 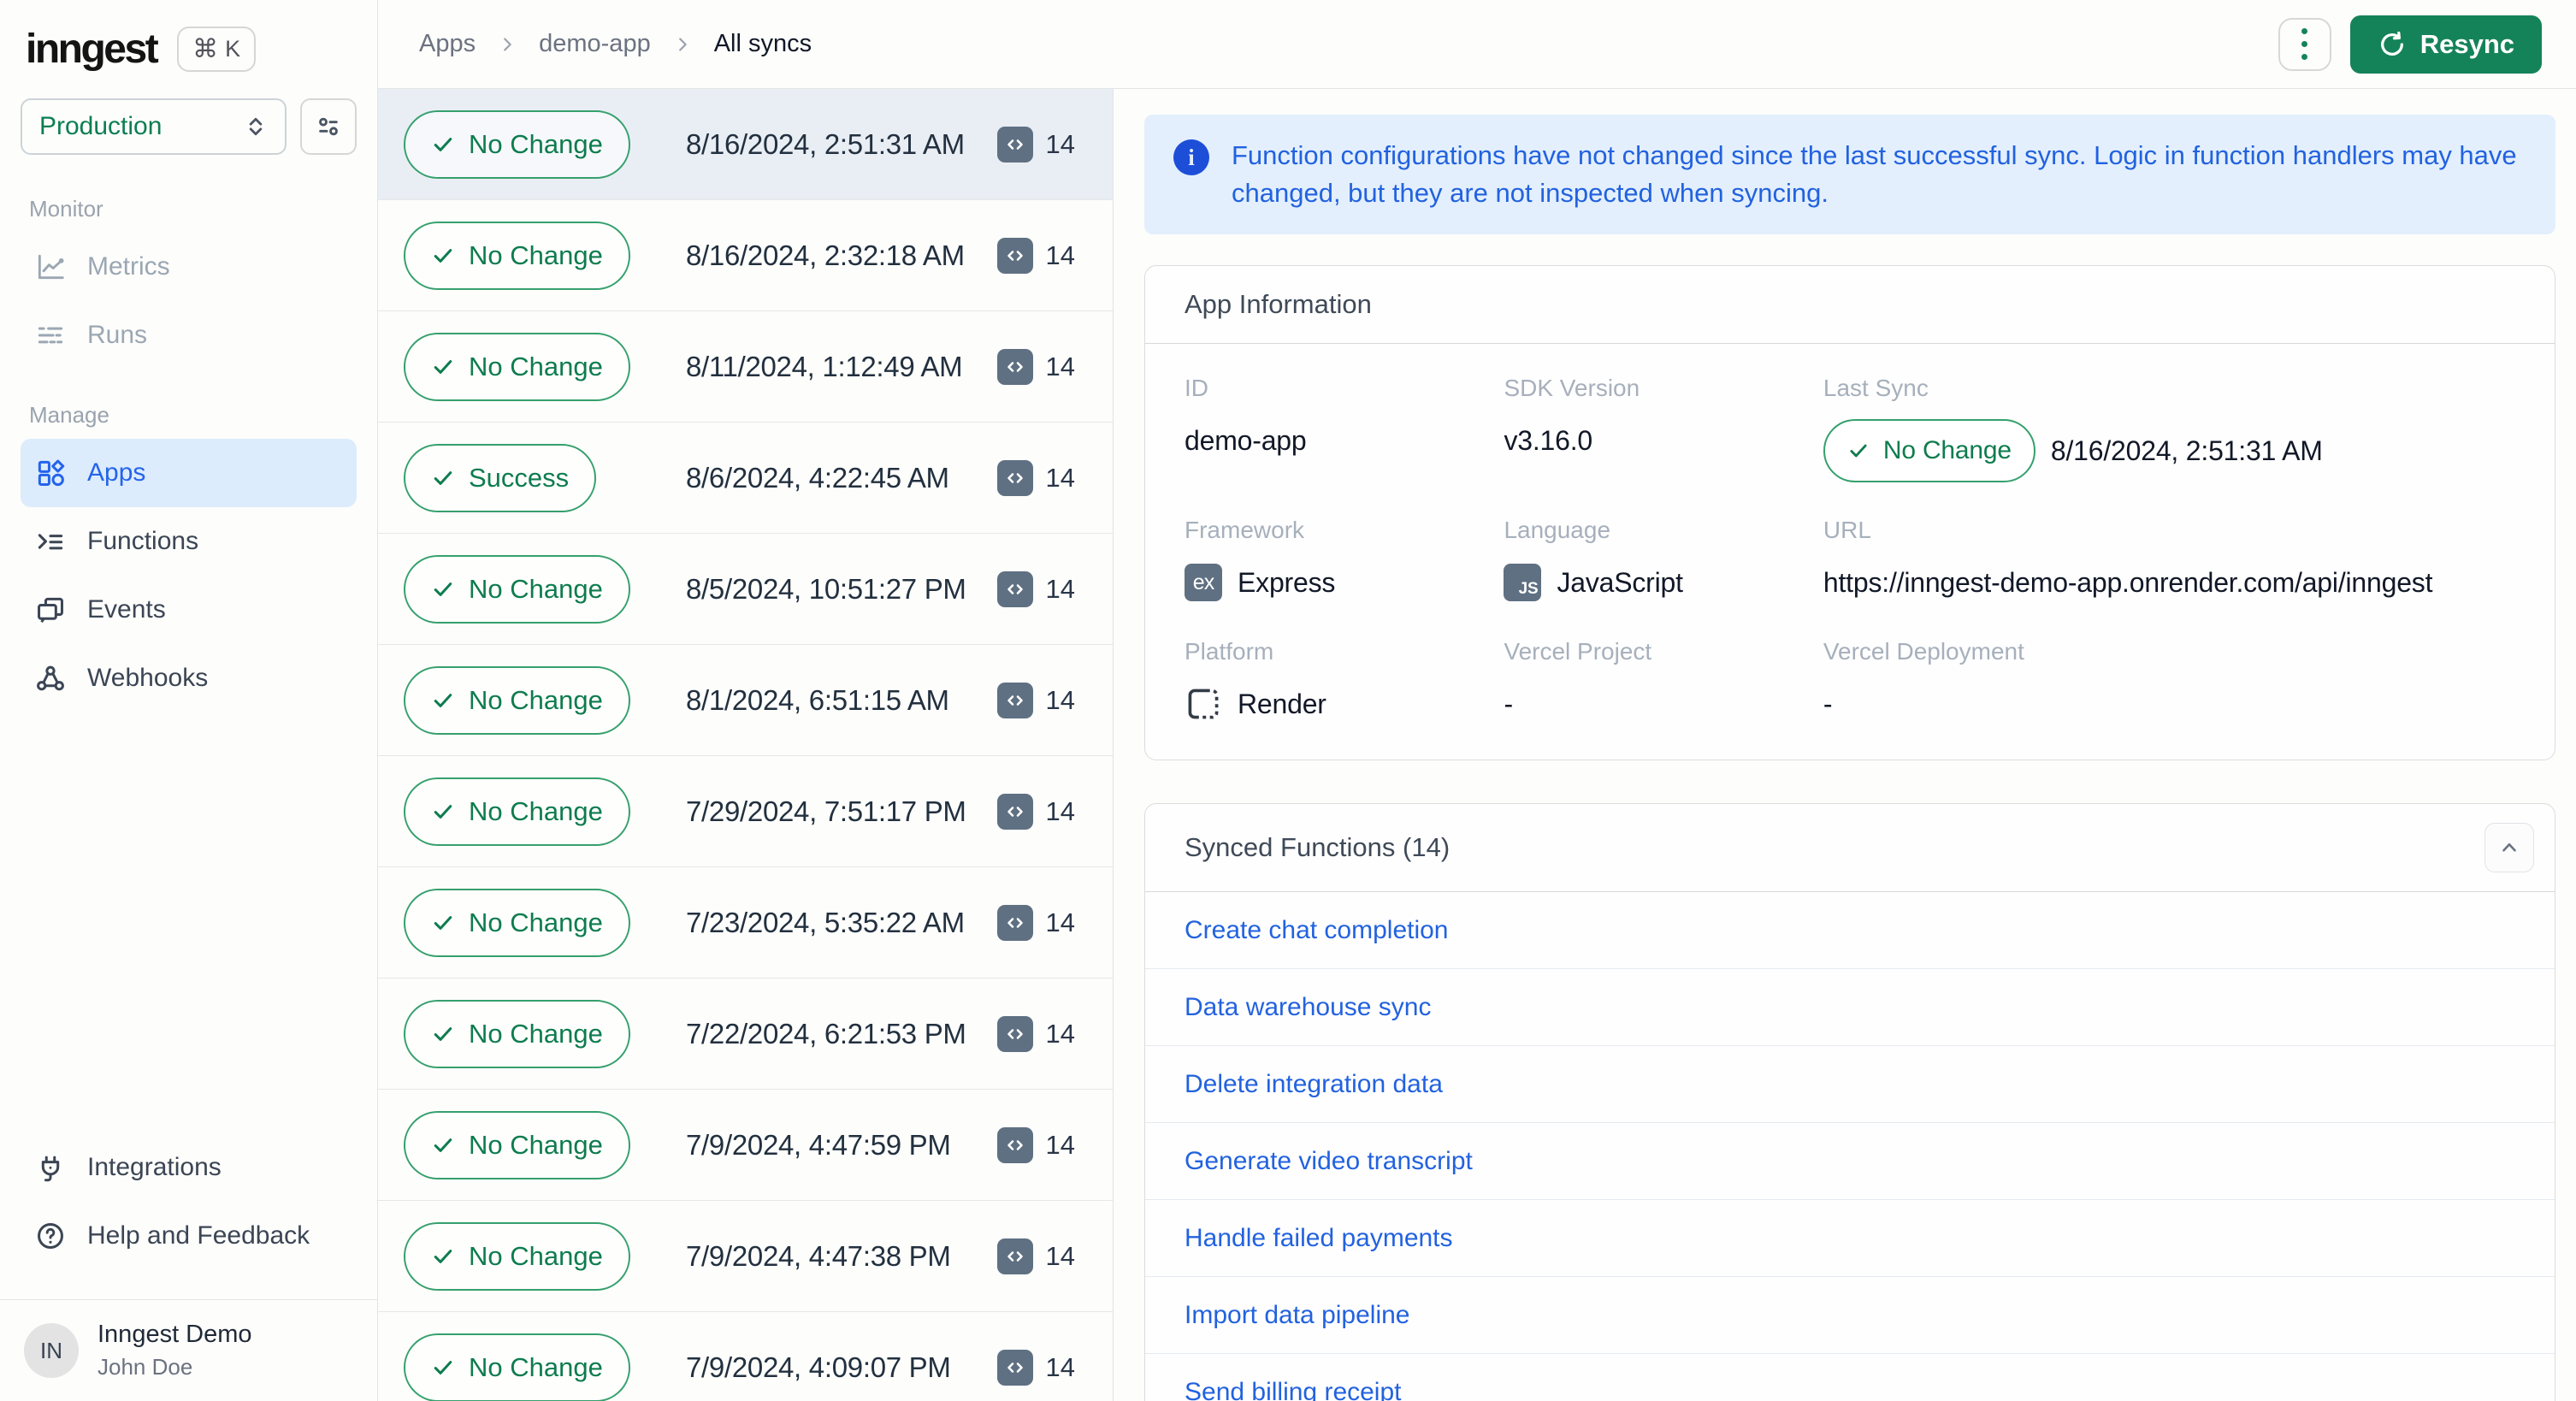 I want to click on sidebar-item-runs: Runs, so click(x=189, y=335).